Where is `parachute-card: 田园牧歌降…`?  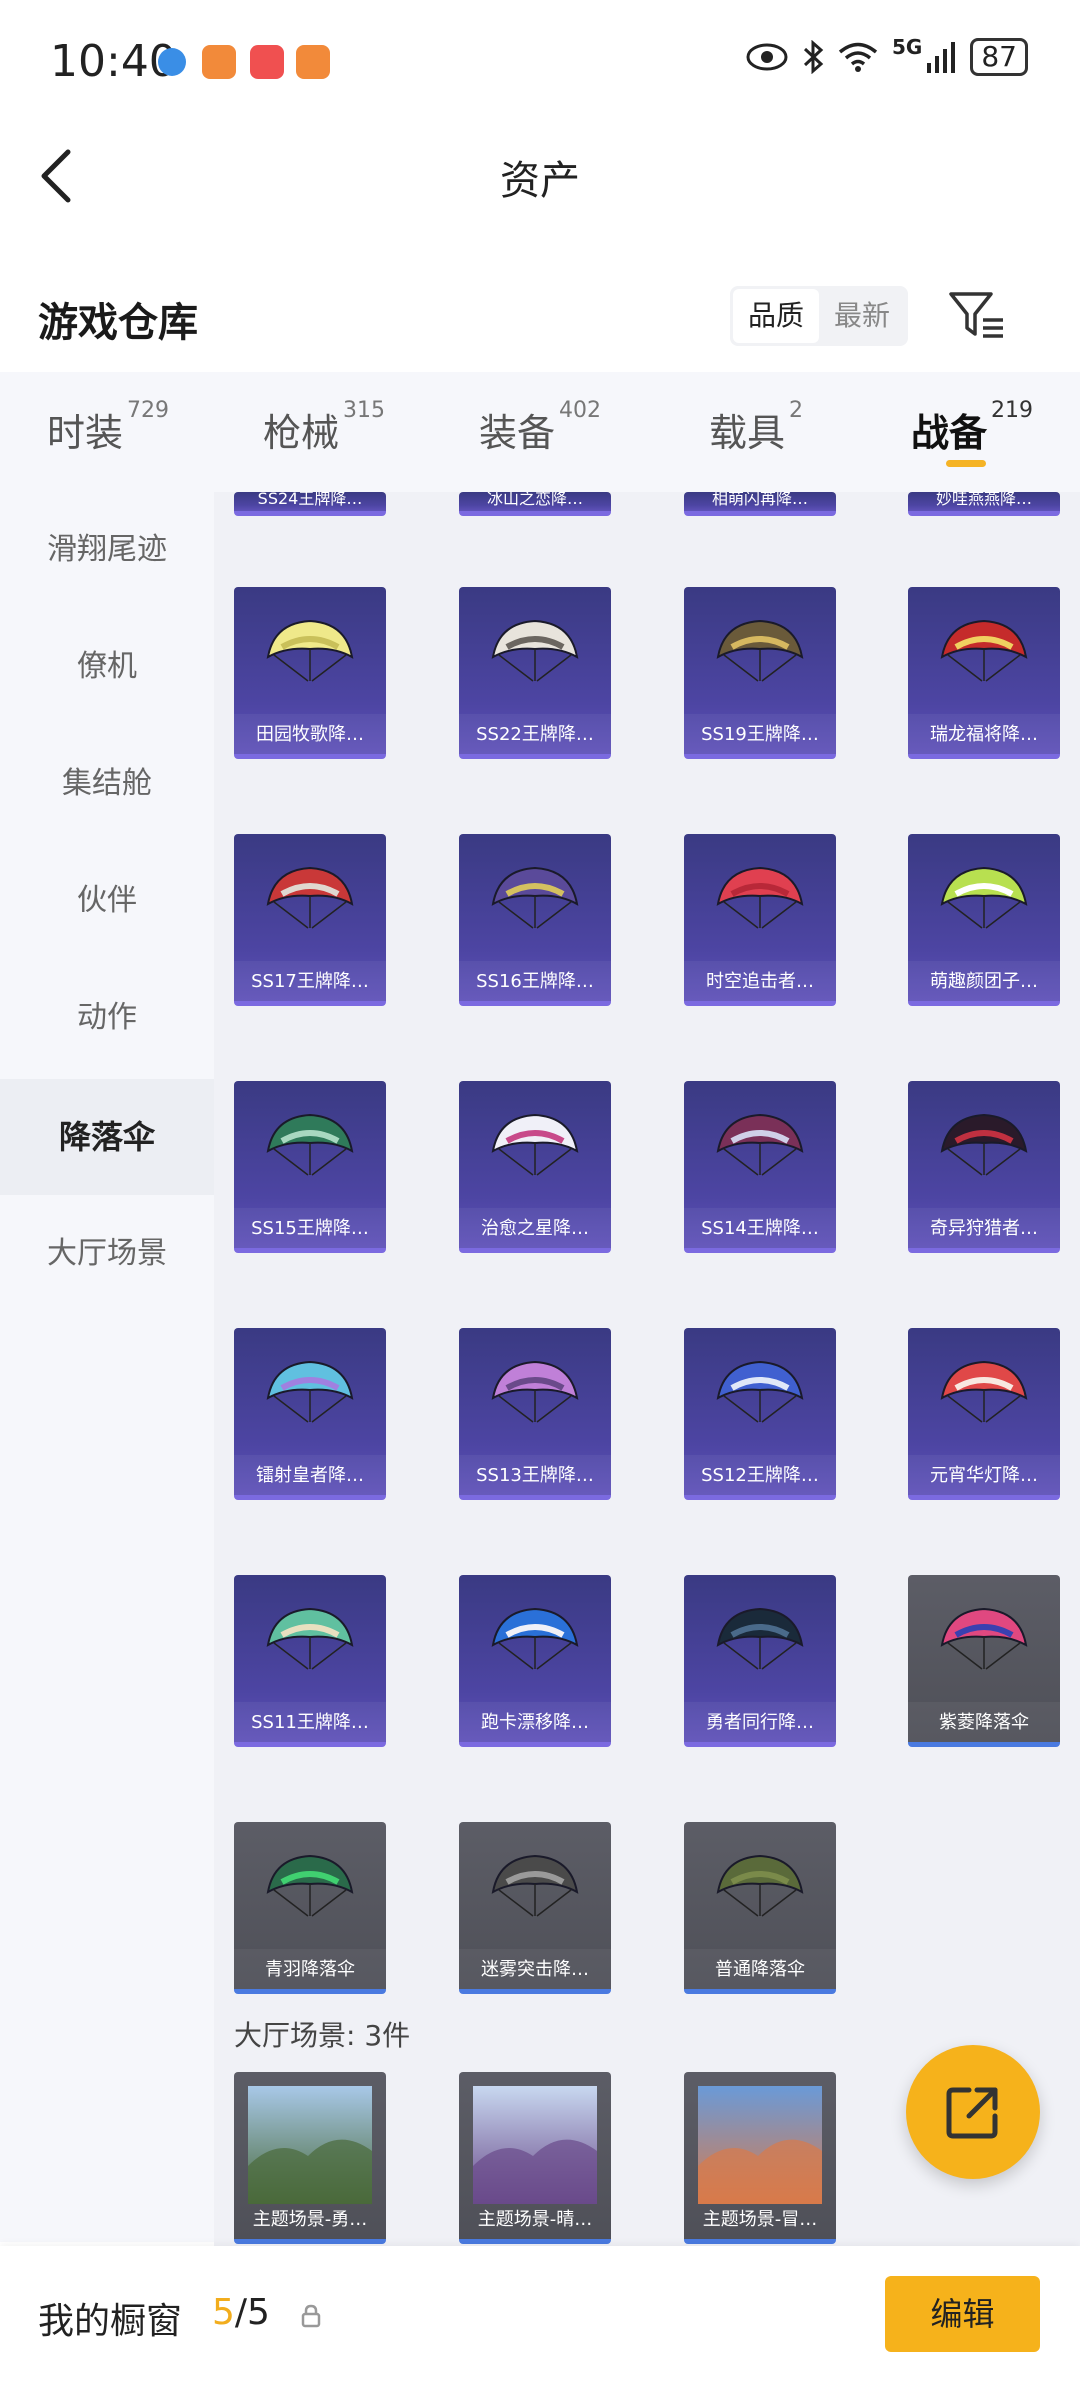 parachute-card: 田园牧歌降… is located at coordinates (310, 673).